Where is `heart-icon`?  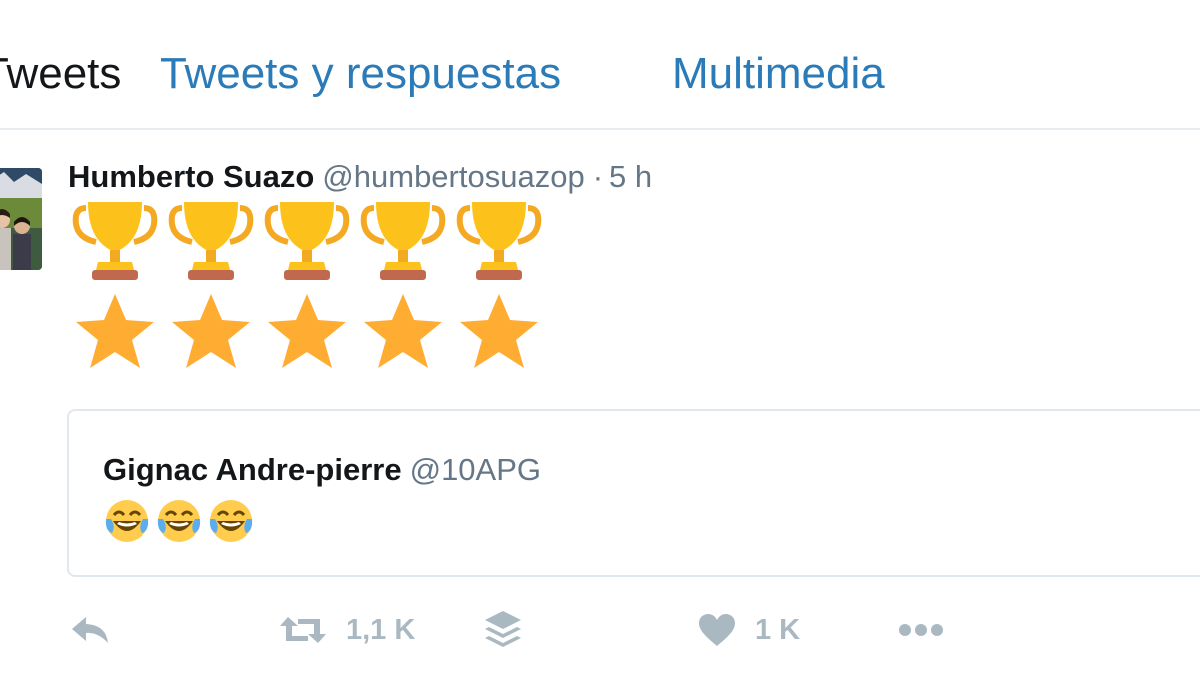 heart-icon is located at coordinates (717, 630).